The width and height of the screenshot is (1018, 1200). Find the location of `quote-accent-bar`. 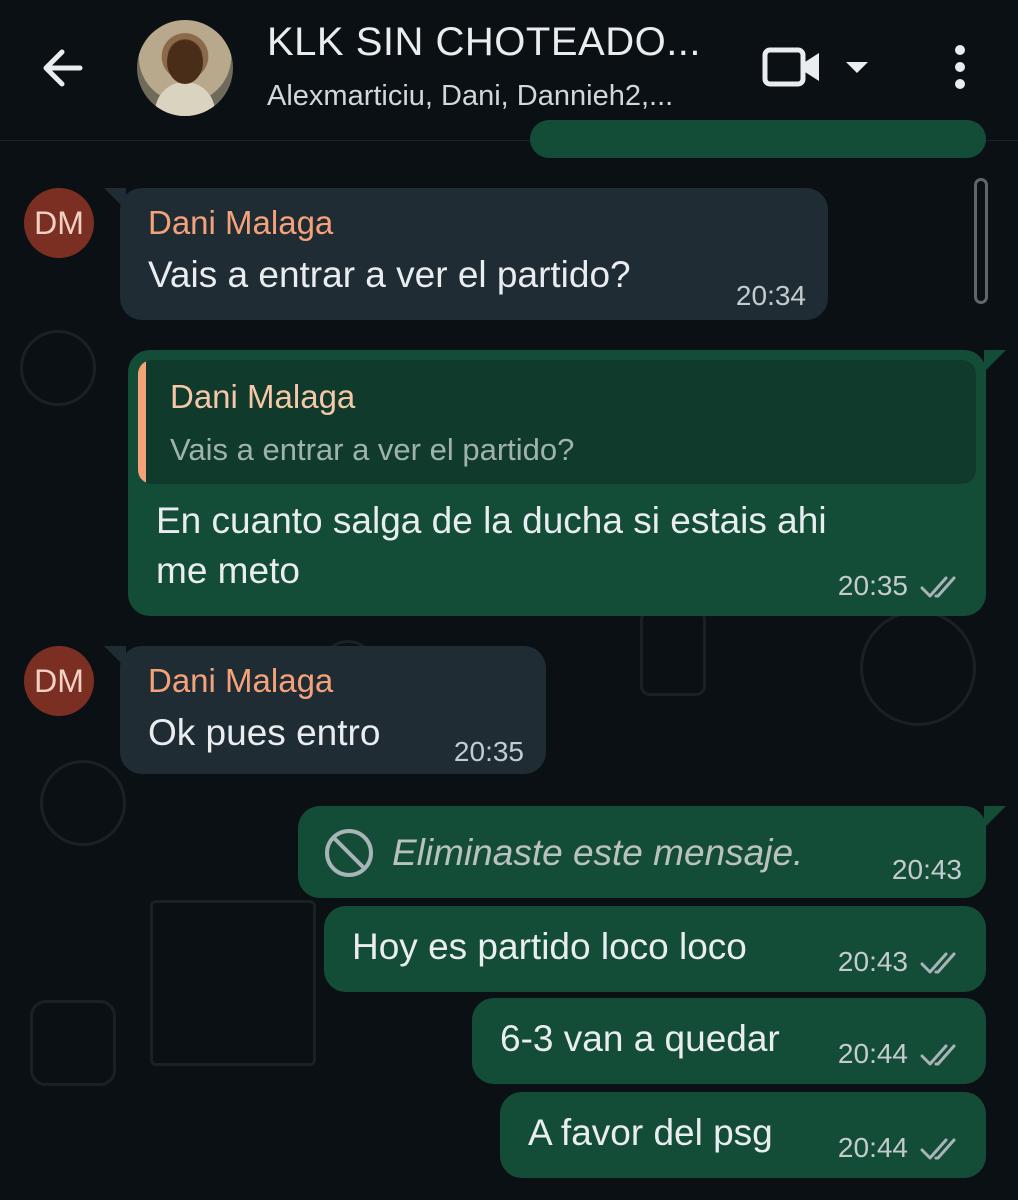

quote-accent-bar is located at coordinates (142, 422).